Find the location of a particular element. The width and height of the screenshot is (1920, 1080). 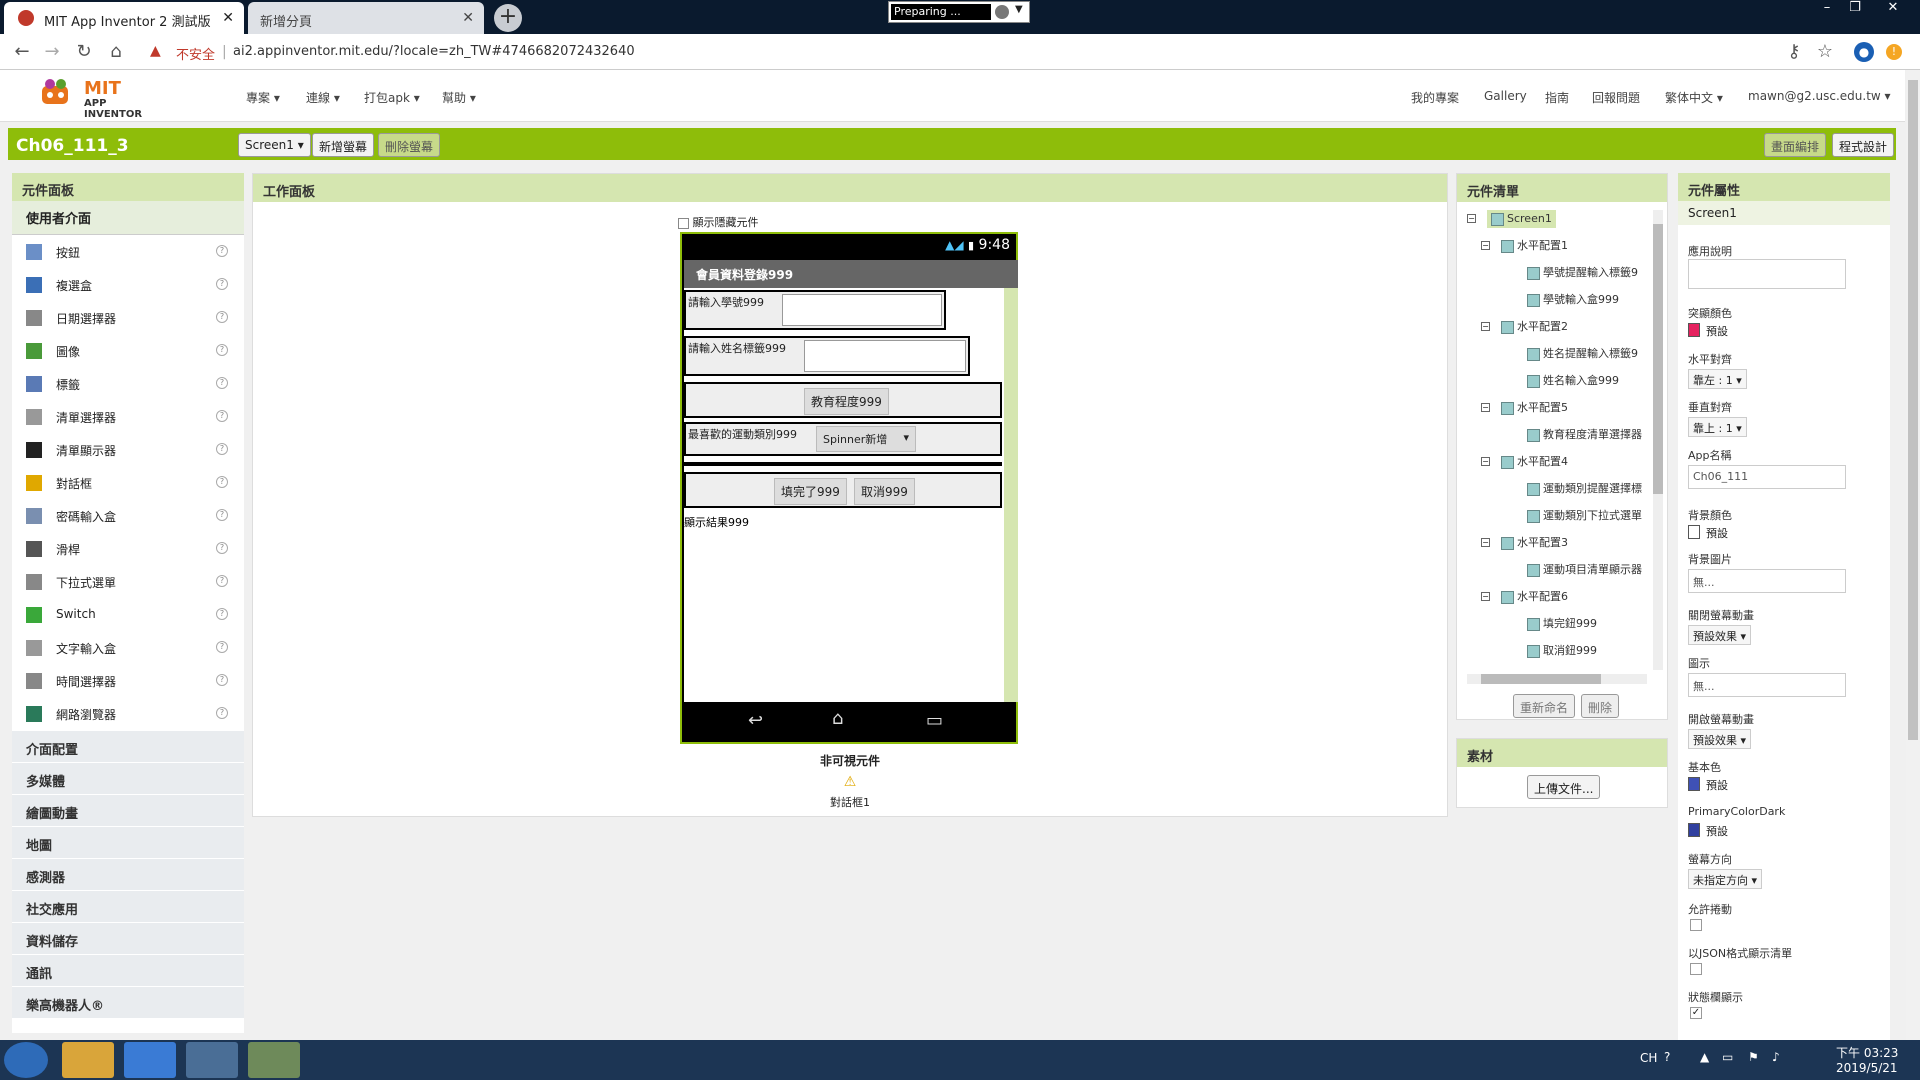

sport-listview is located at coordinates (843, 464).